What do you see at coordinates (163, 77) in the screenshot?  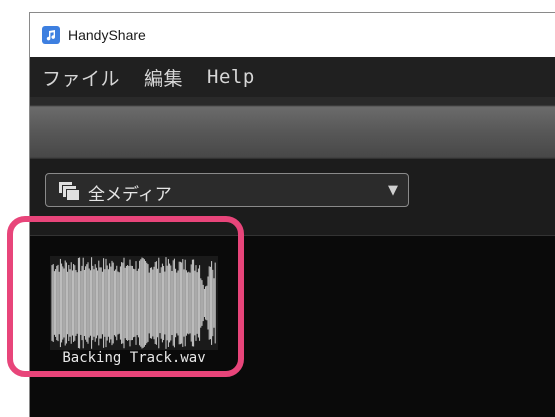 I see `menu-edit: 編集` at bounding box center [163, 77].